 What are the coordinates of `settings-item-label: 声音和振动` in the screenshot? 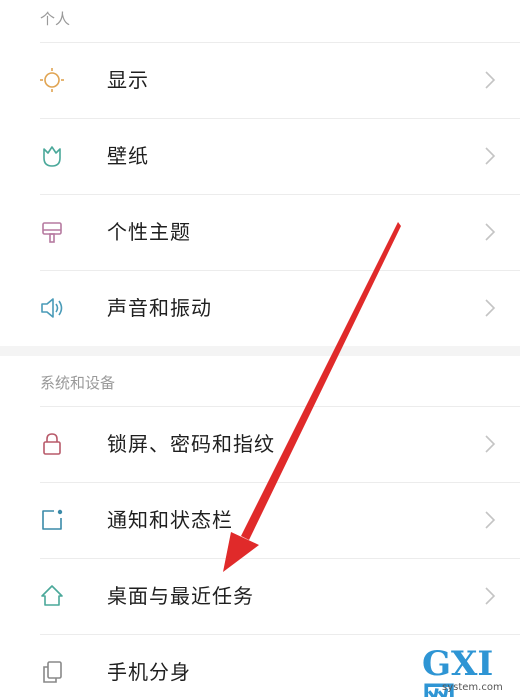 It's located at (159, 308).